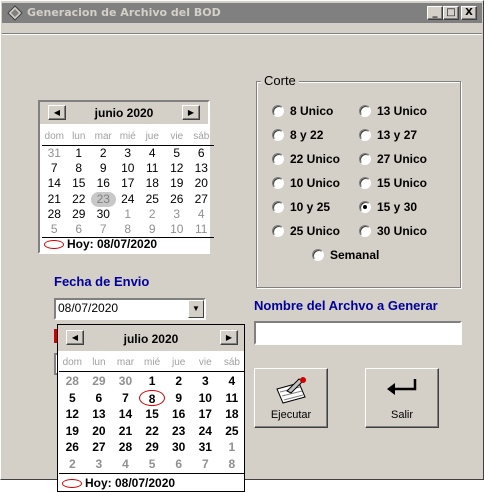  Describe the element at coordinates (404, 160) in the screenshot. I see `radio-corte-5: 27 Unico` at that location.